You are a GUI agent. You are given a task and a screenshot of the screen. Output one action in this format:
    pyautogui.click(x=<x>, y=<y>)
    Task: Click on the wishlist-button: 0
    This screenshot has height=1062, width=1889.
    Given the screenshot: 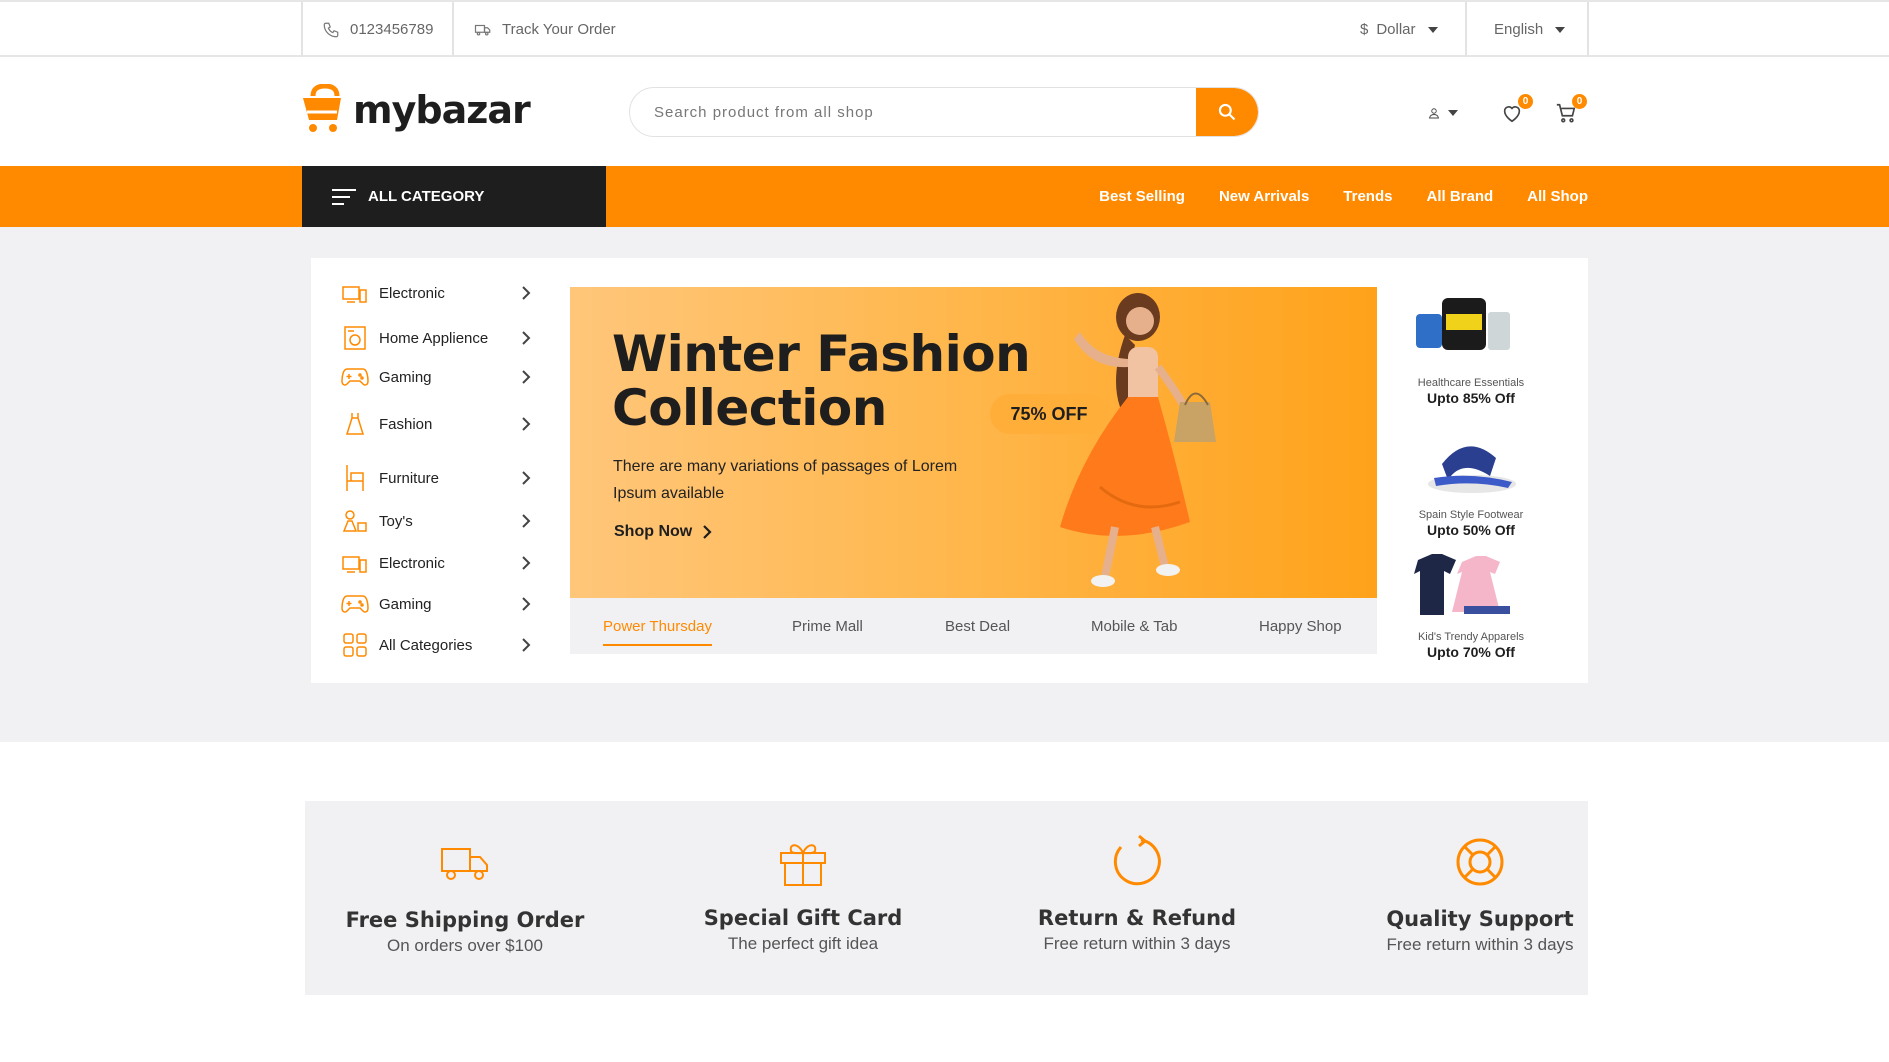 What is the action you would take?
    pyautogui.click(x=1515, y=111)
    